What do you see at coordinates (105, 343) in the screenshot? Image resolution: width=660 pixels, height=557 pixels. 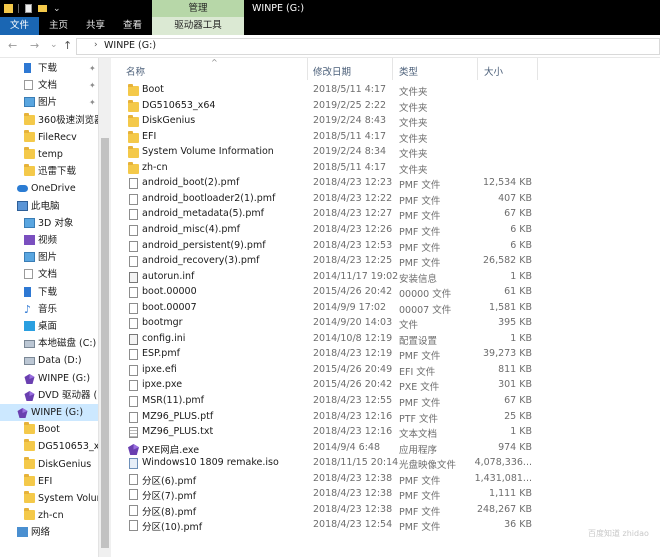 I see `scrollbar-thumb` at bounding box center [105, 343].